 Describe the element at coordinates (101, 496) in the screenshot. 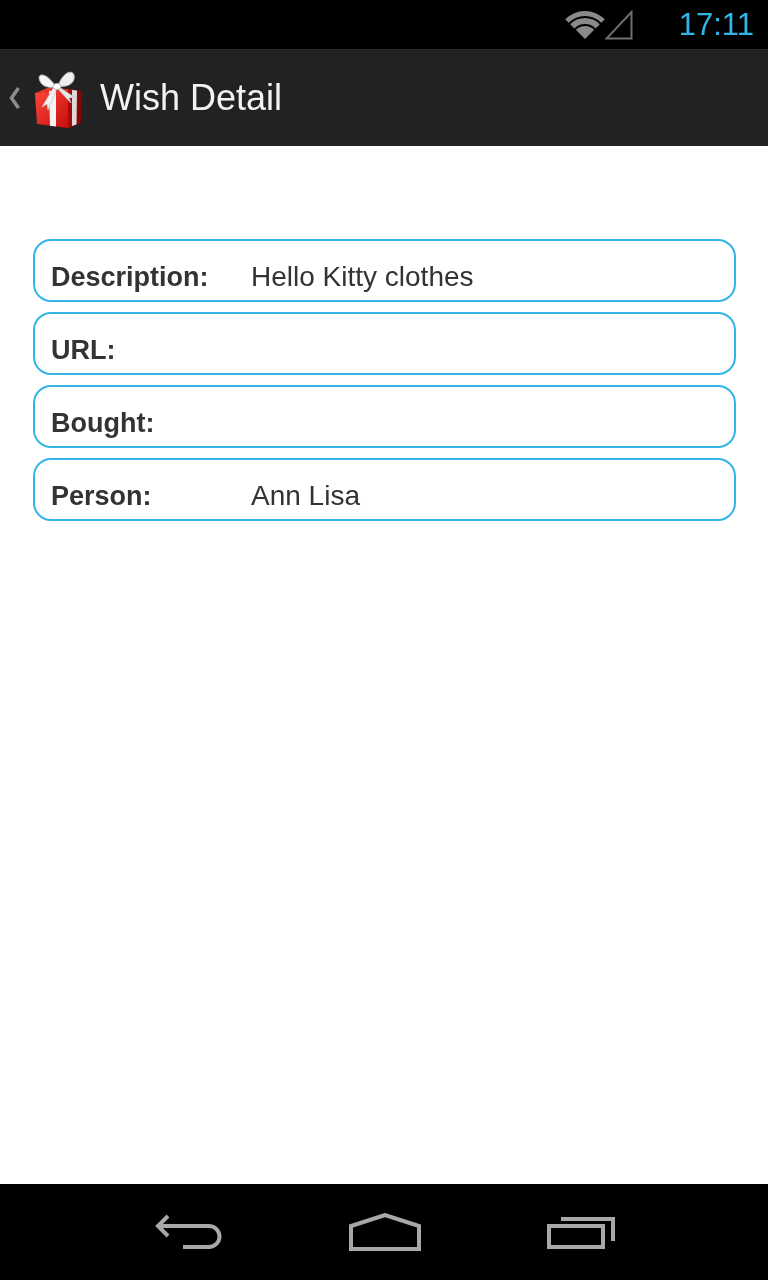

I see `field-label: Person:` at that location.